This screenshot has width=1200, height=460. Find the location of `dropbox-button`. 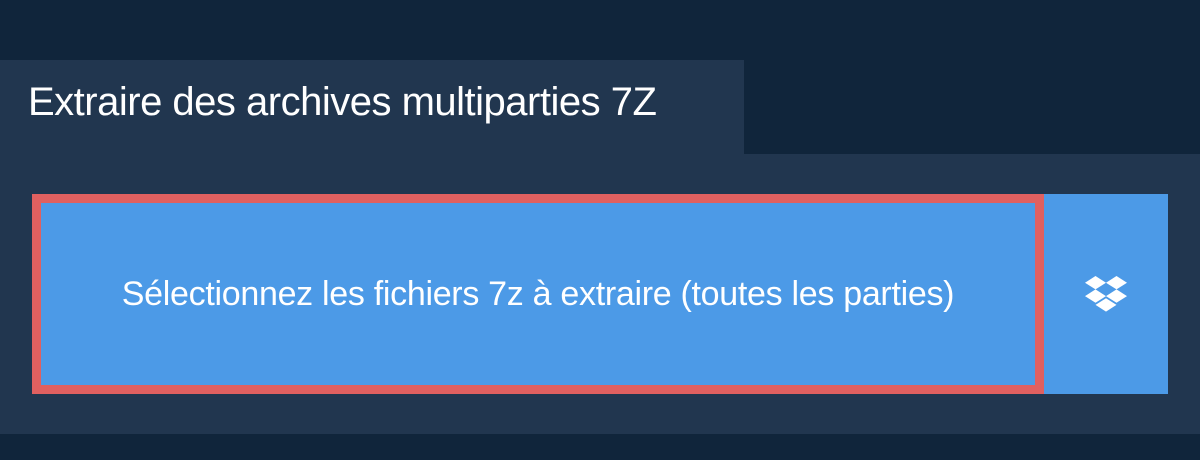

dropbox-button is located at coordinates (1106, 294).